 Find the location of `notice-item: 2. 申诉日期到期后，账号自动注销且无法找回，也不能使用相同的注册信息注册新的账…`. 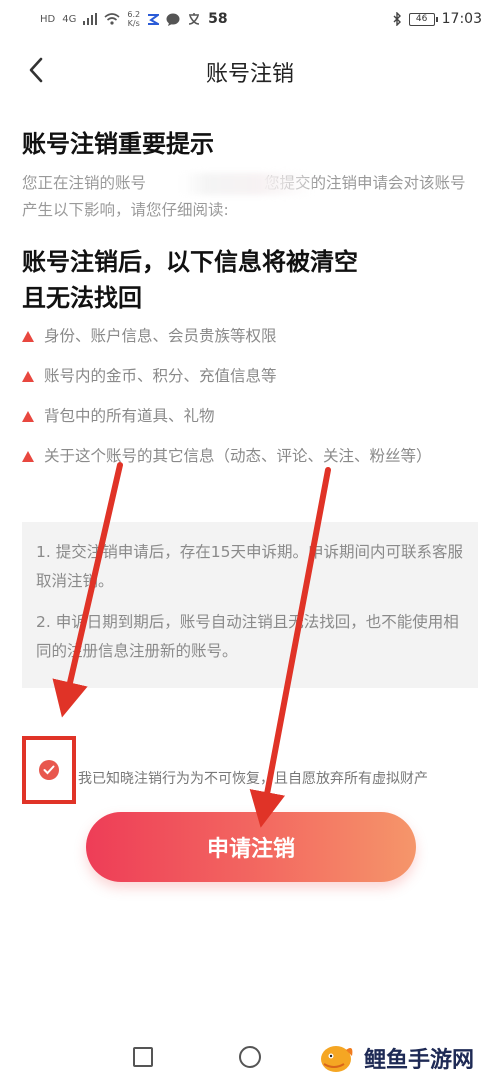

notice-item: 2. 申诉日期到期后，账号自动注销且无法找回，也不能使用相同的注册信息注册新的账… is located at coordinates (247, 636).